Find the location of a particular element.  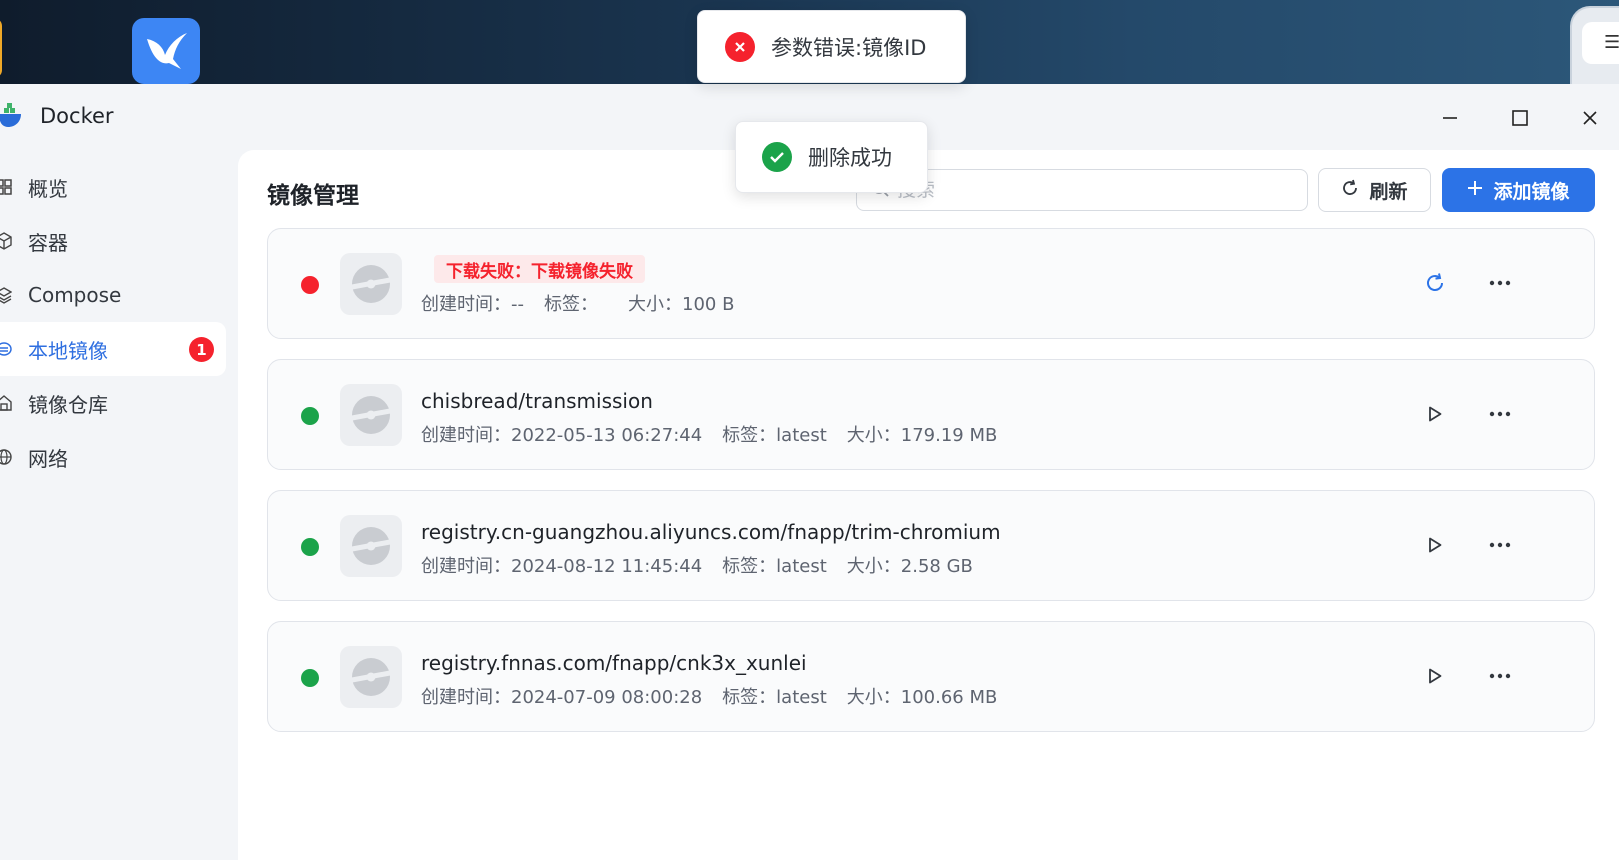

layers-icon is located at coordinates (11, 295).